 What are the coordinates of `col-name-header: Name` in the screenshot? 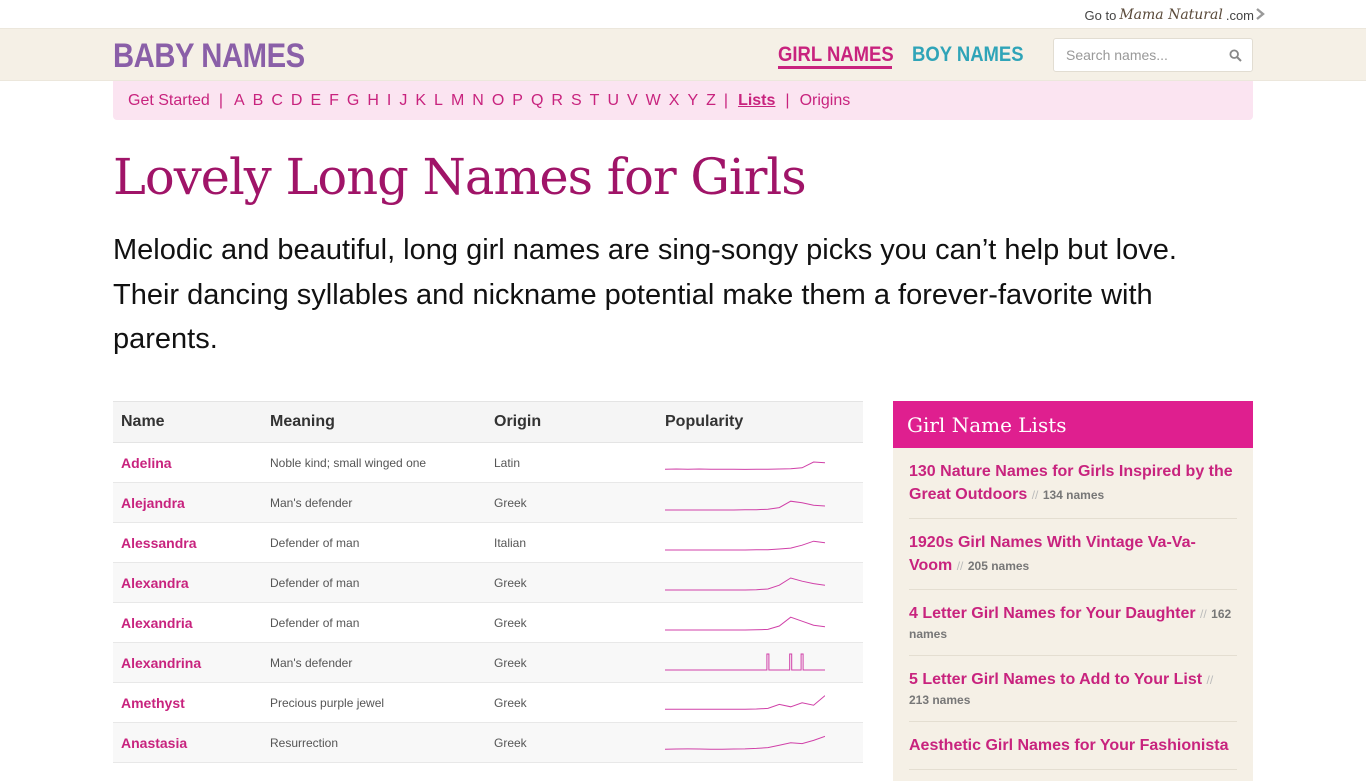 It's located at (187, 422).